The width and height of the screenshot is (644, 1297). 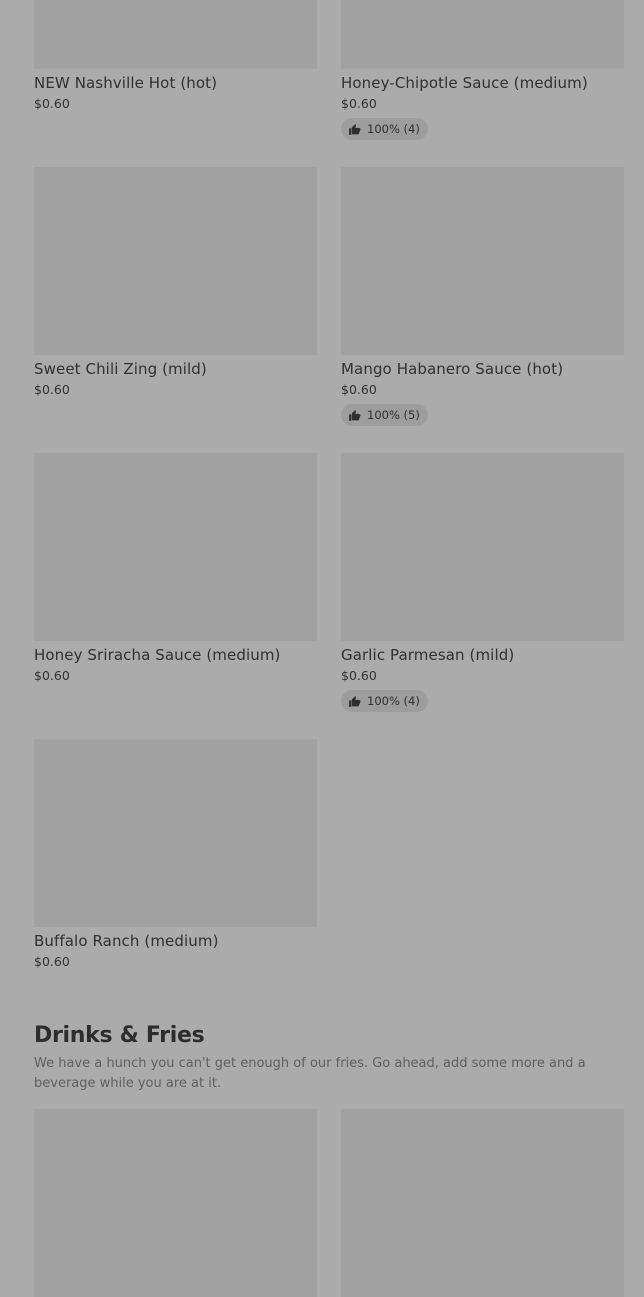 I want to click on menu-item-card: Garlic Parmesan (mild) $0.60 100% (4), so click(x=482, y=582).